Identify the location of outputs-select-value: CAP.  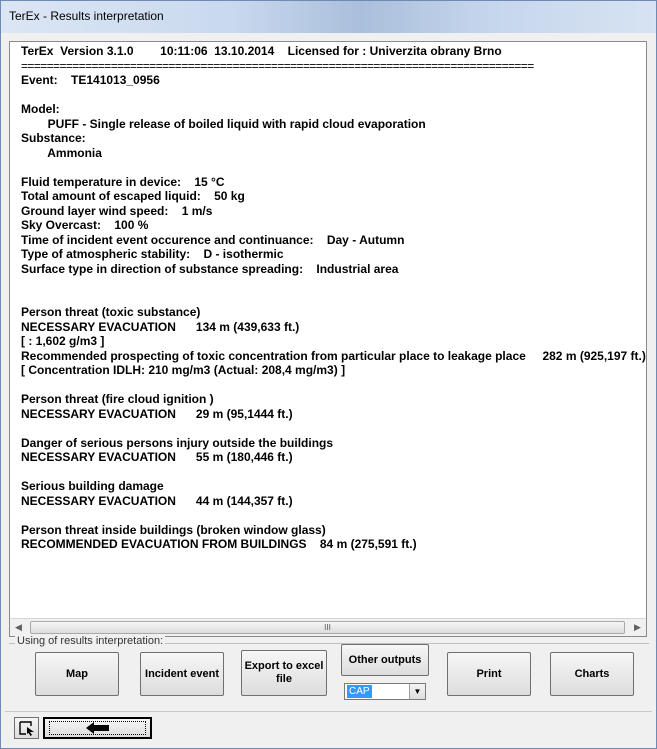
(359, 691).